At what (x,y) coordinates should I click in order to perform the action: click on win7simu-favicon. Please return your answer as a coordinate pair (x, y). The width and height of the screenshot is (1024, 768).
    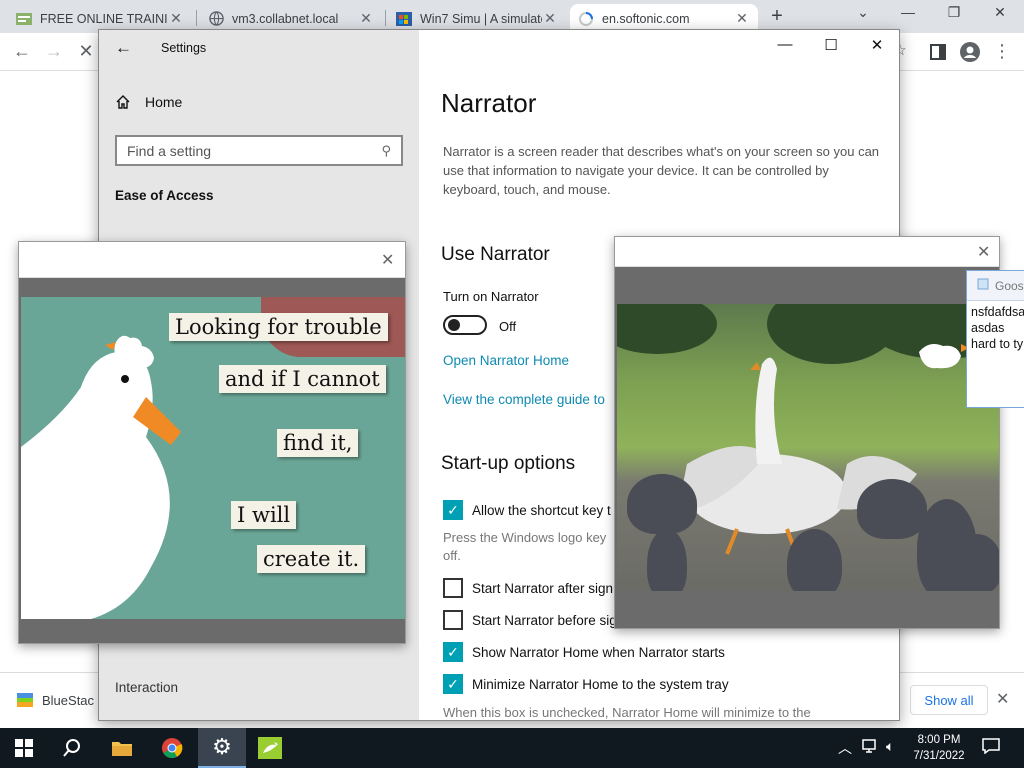
    Looking at the image, I should click on (404, 19).